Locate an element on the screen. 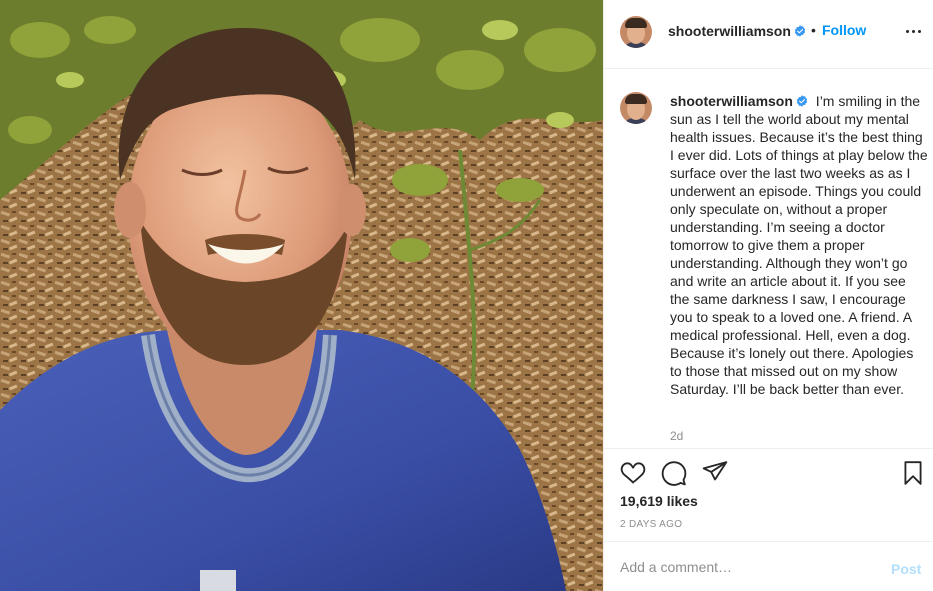 The width and height of the screenshot is (933, 591). likes-count: 19,619 likes is located at coordinates (659, 501).